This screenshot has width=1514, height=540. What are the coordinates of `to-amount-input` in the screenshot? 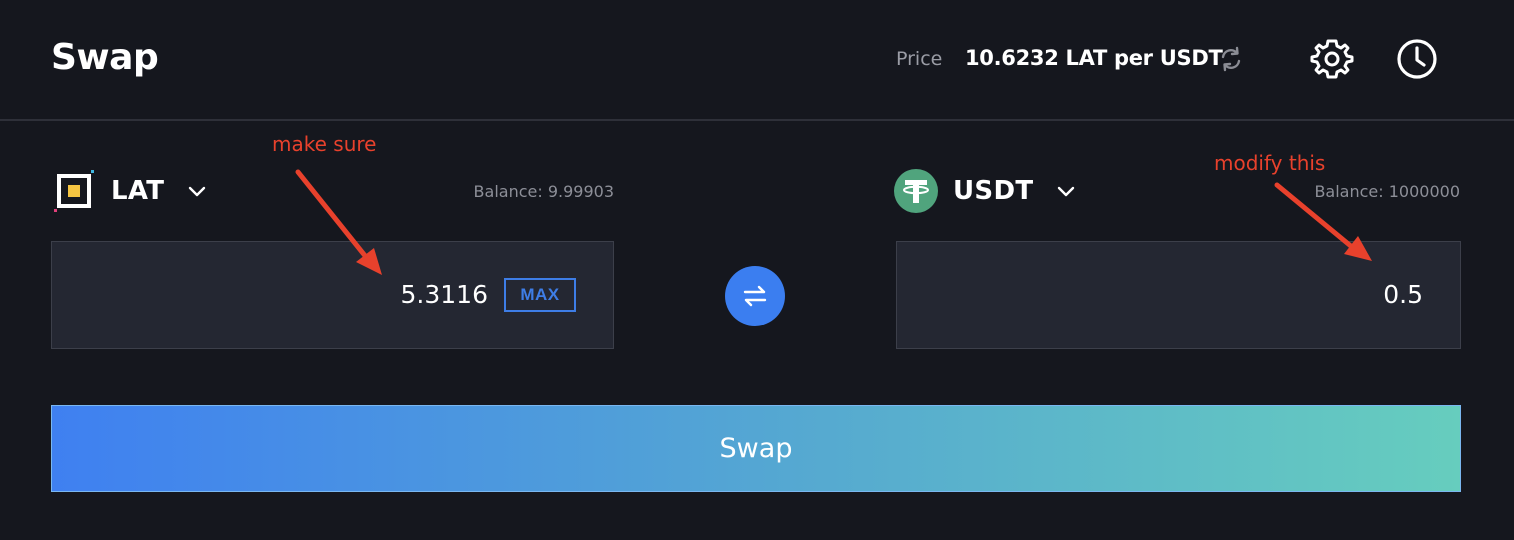 It's located at (1170, 294).